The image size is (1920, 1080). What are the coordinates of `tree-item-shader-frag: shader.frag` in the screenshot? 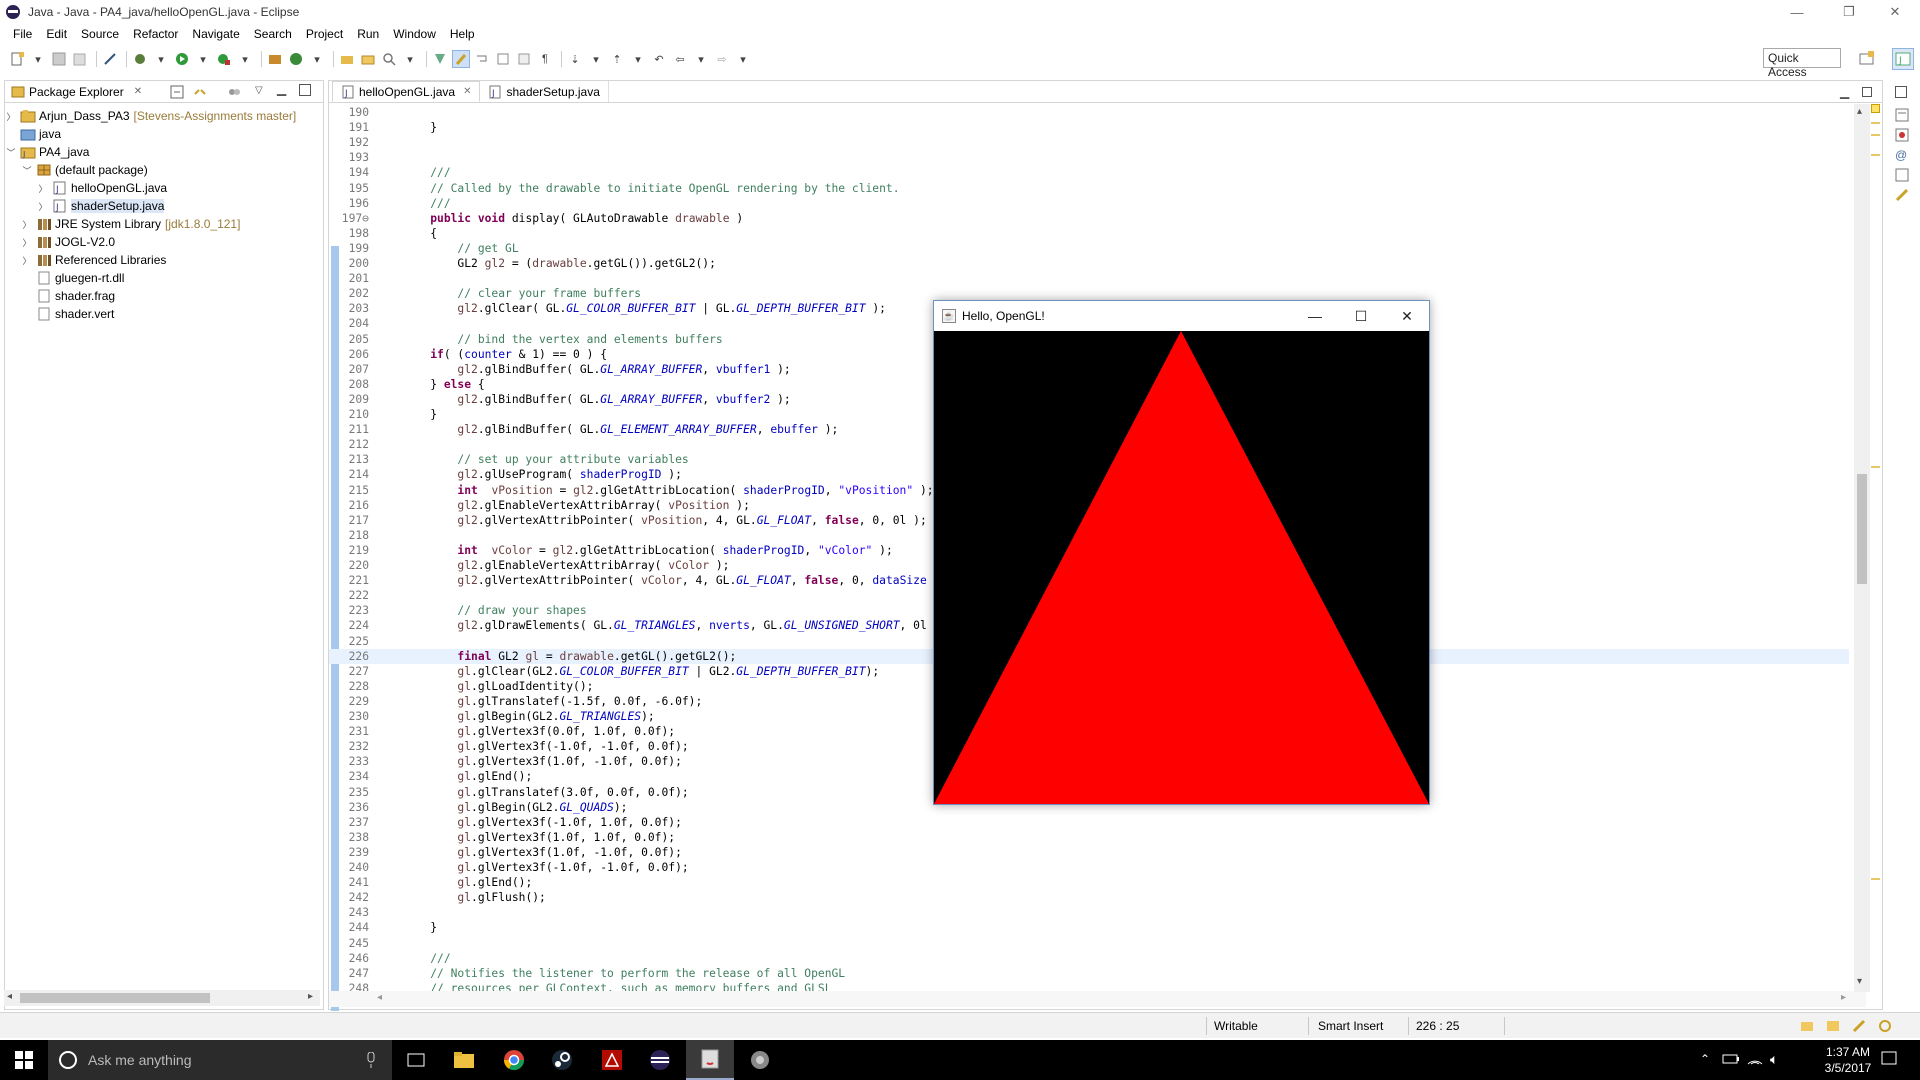 It's located at (68, 296).